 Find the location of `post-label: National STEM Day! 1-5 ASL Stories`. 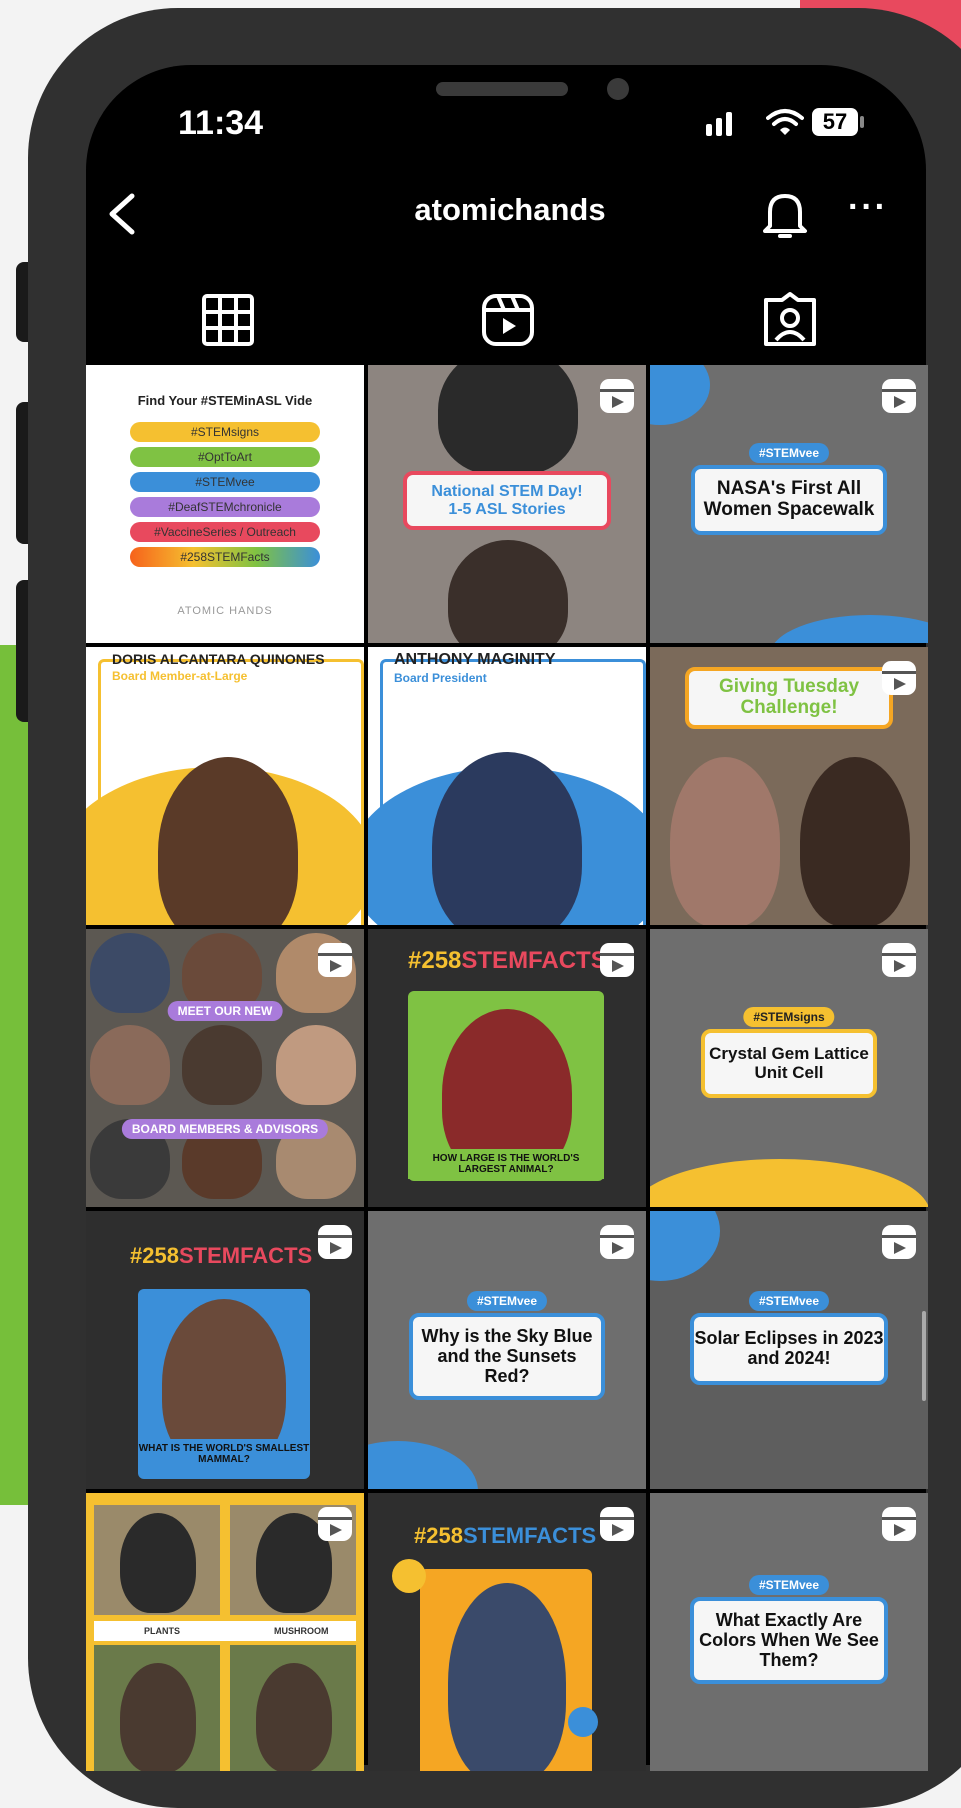

post-label: National STEM Day! 1-5 ASL Stories is located at coordinates (507, 501).